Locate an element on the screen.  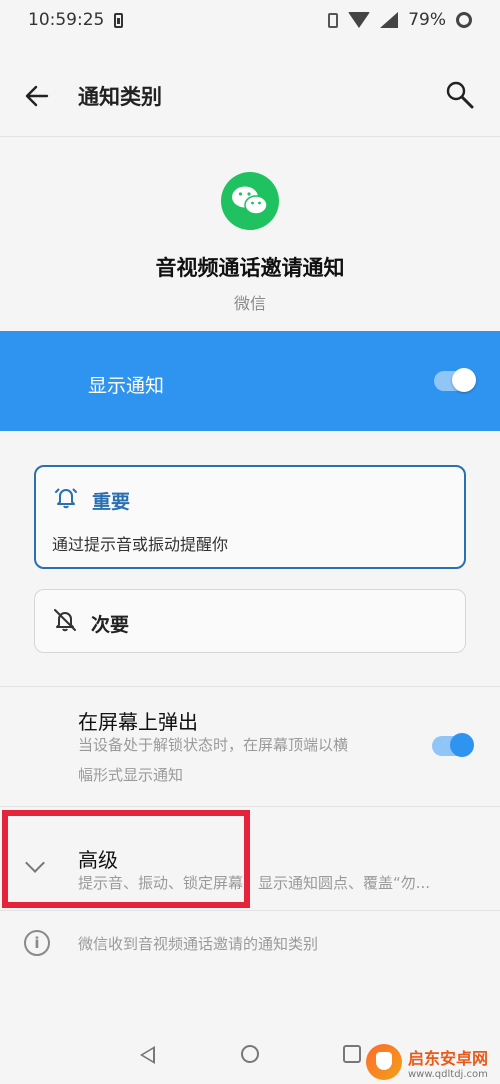
app-name: 微信 is located at coordinates (249, 303).